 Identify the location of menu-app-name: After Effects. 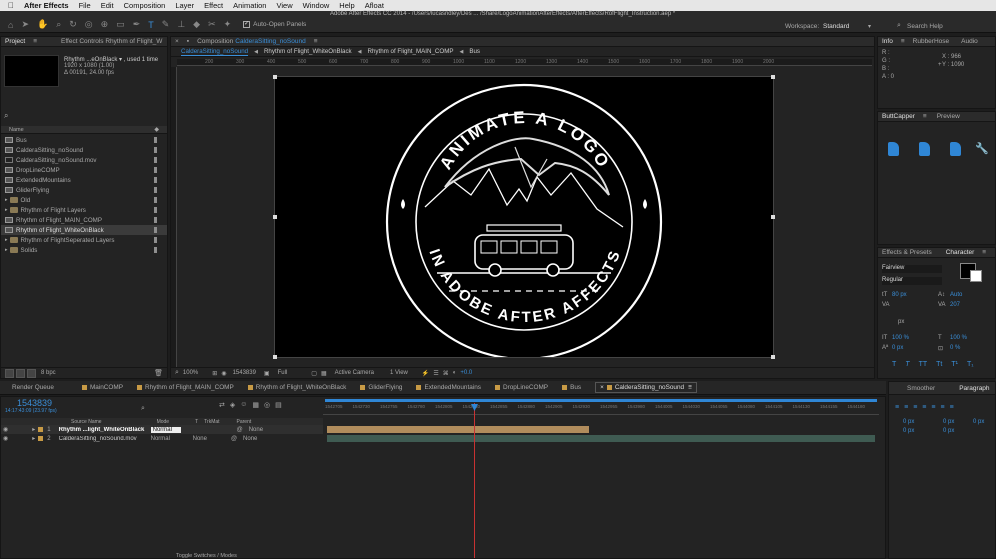
(46, 5).